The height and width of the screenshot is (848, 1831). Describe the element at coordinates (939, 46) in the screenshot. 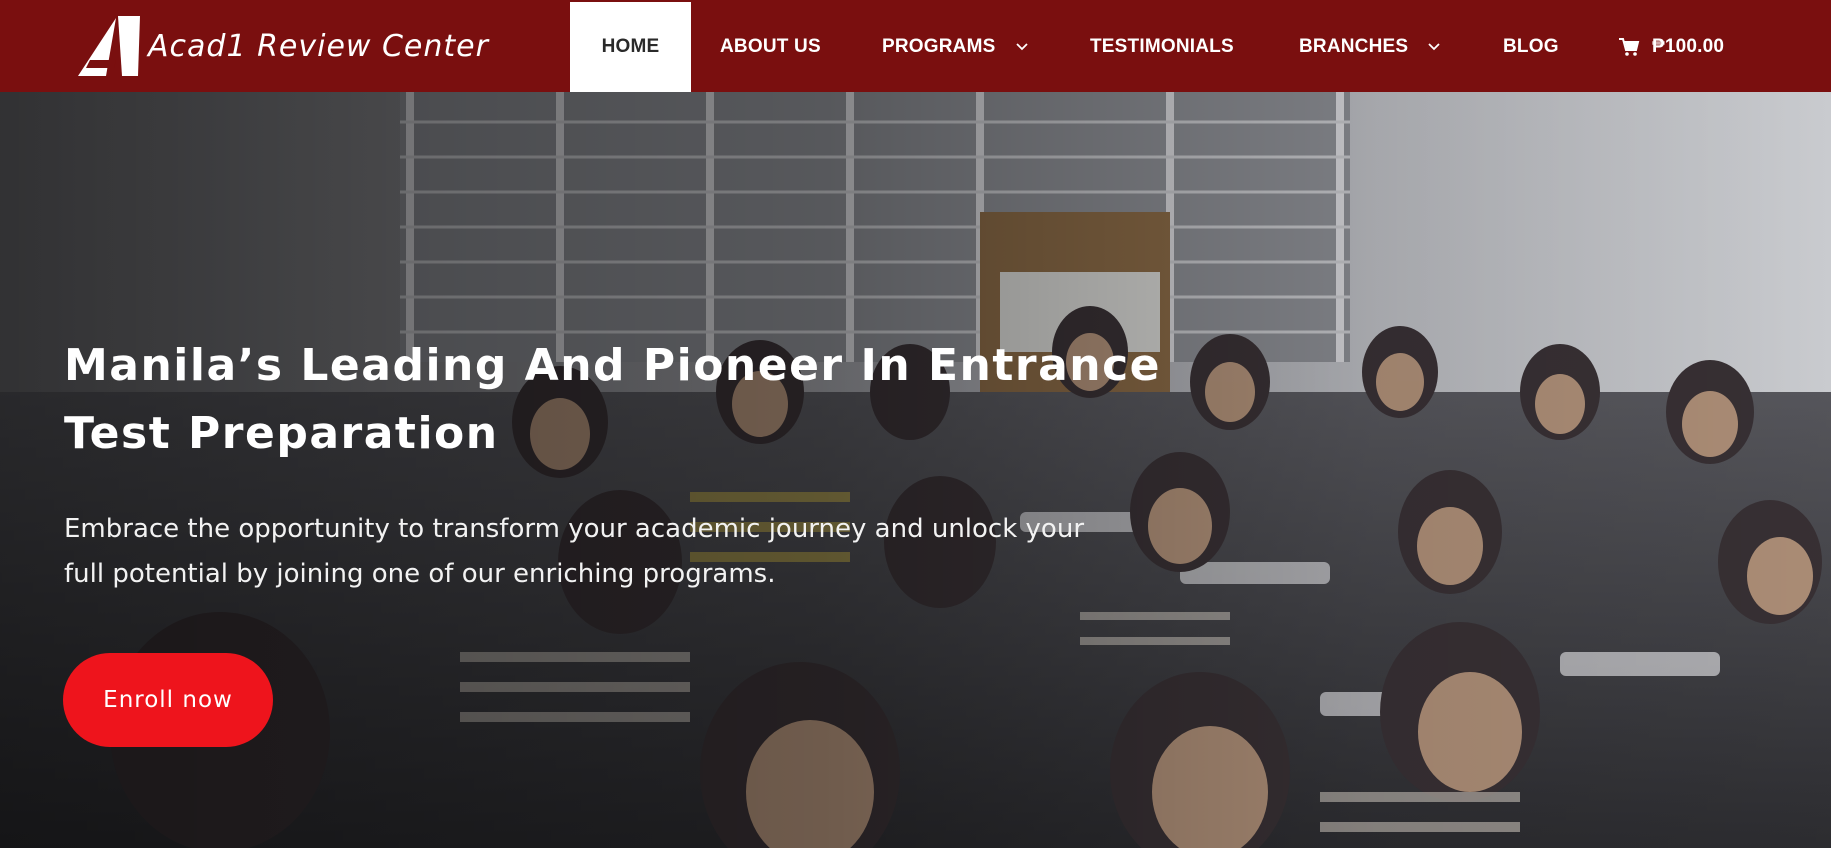

I see `nav-programs-label: PROGRAMS` at that location.